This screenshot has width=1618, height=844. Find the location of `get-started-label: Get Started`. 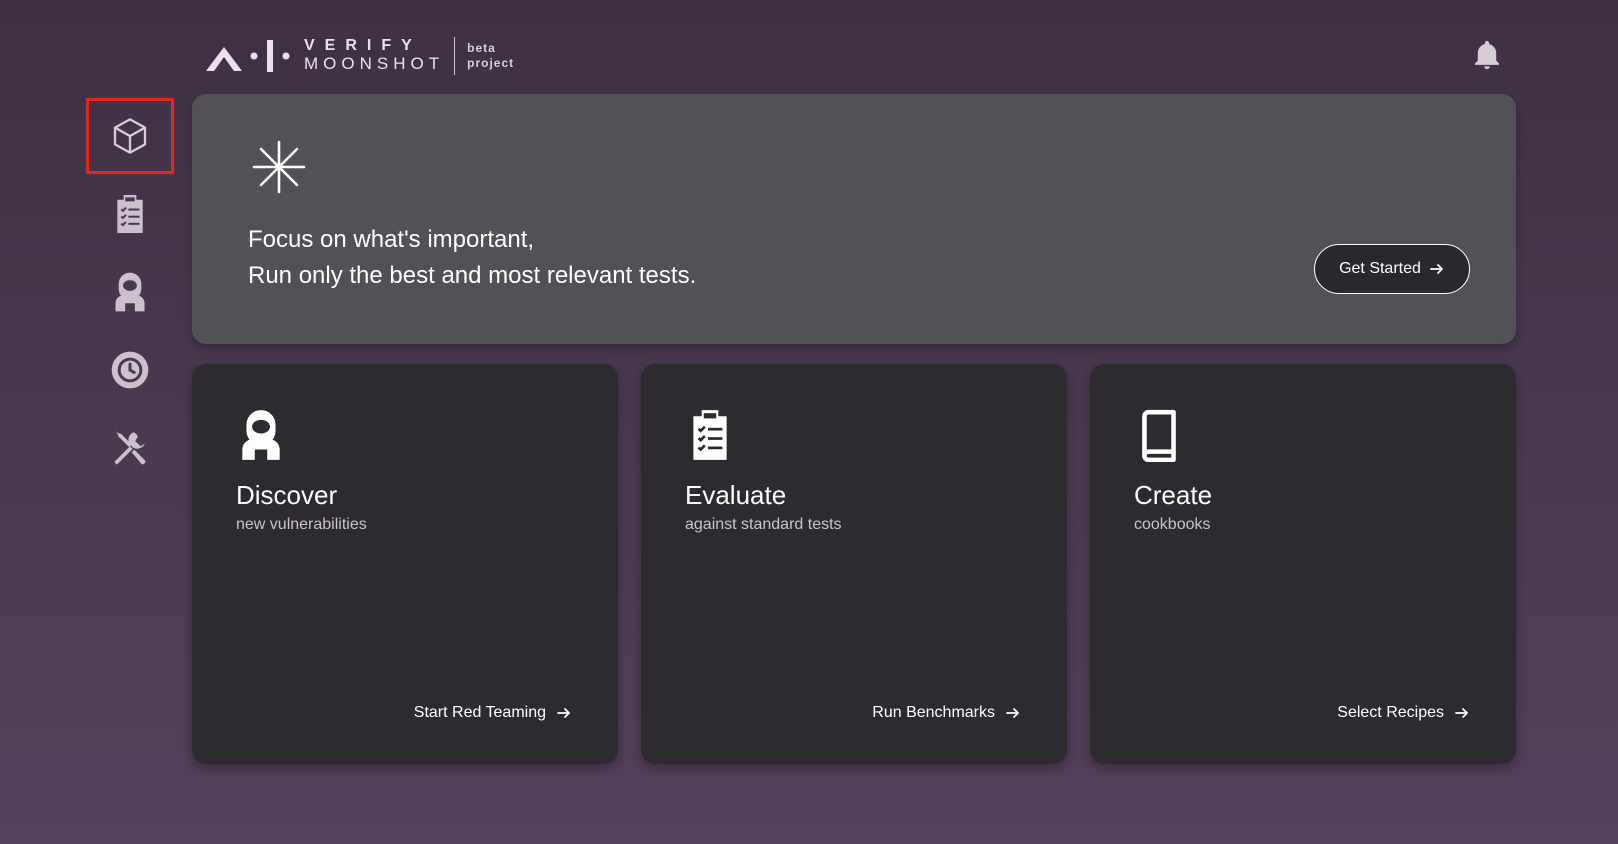

get-started-label: Get Started is located at coordinates (1380, 268).